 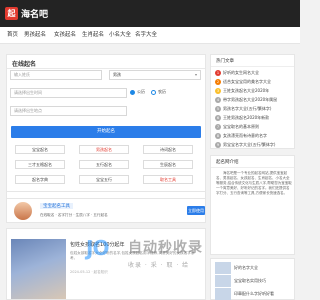 What do you see at coordinates (24, 64) in the screenshot?
I see `form-title: 在线起名` at bounding box center [24, 64].